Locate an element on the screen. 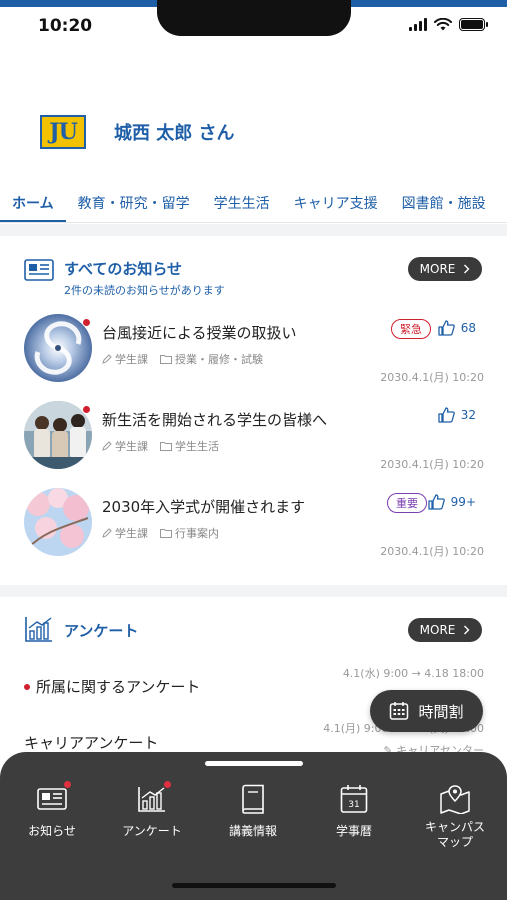 The height and width of the screenshot is (900, 507). notice-category: 学生生活 is located at coordinates (189, 446).